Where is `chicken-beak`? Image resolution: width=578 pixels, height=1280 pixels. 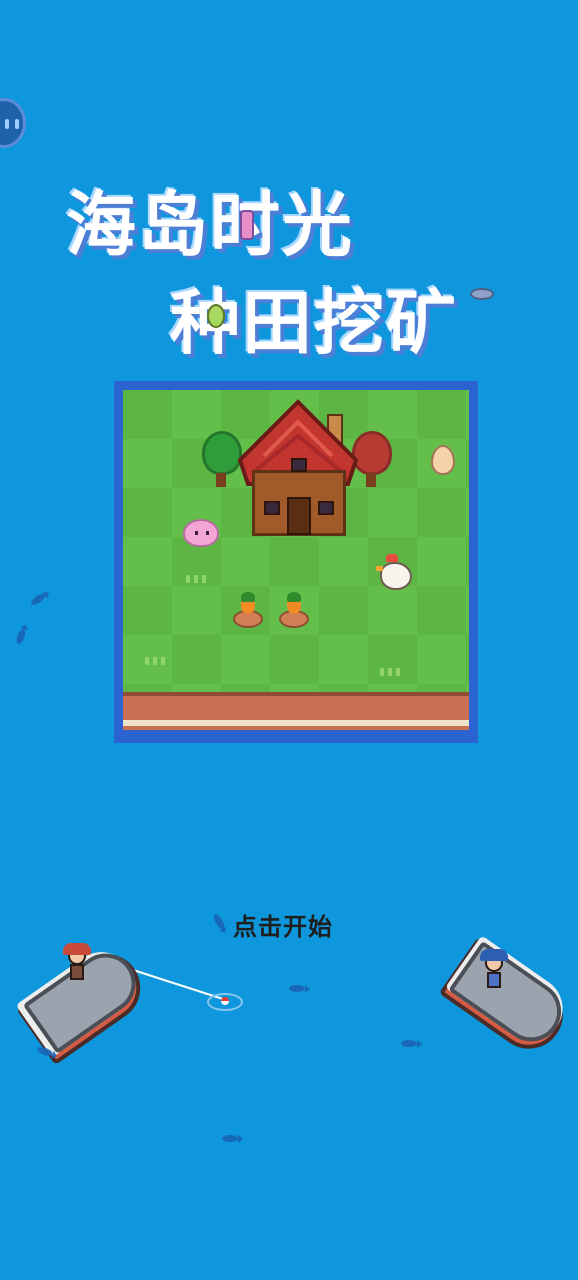 chicken-beak is located at coordinates (379, 568).